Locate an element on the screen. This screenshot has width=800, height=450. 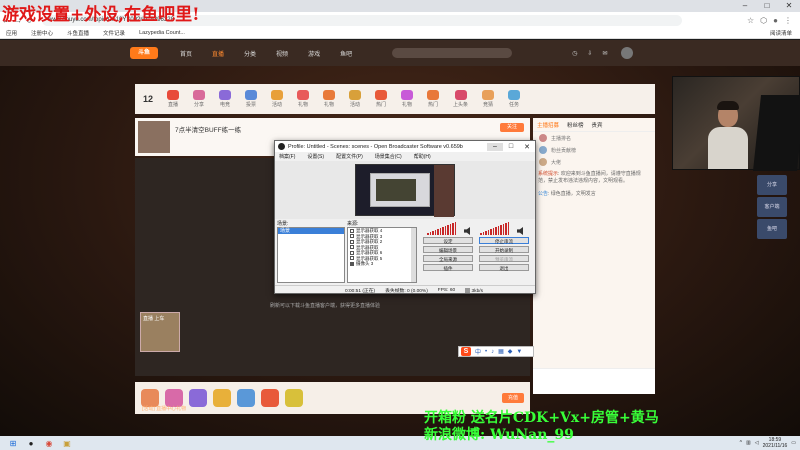
menu-scene-collection: 场景集合(C) is located at coordinates (388, 156).